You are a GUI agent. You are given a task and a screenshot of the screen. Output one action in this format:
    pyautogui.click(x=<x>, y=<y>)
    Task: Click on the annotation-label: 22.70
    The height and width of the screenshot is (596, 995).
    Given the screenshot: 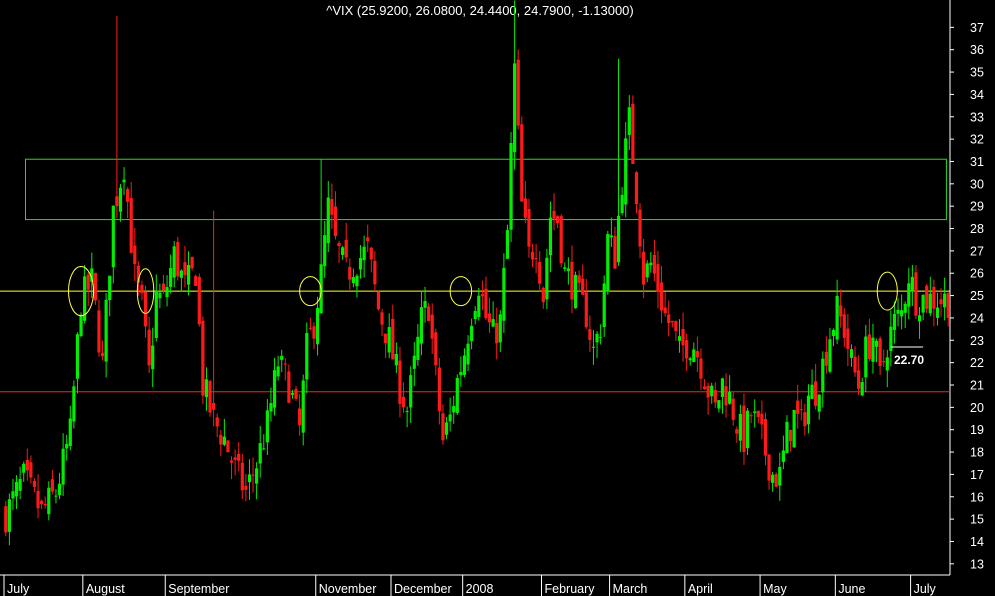 What is the action you would take?
    pyautogui.click(x=909, y=360)
    